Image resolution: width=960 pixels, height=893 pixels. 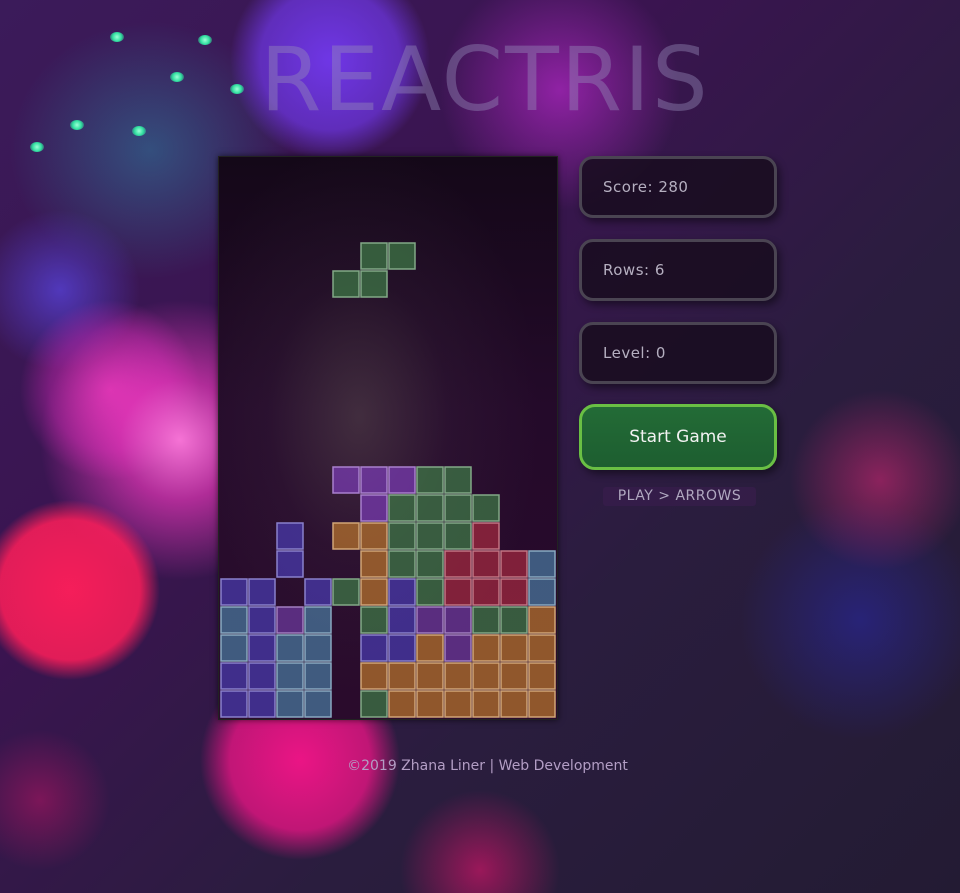 I want to click on rows-panel: Rows: 6, so click(x=678, y=270).